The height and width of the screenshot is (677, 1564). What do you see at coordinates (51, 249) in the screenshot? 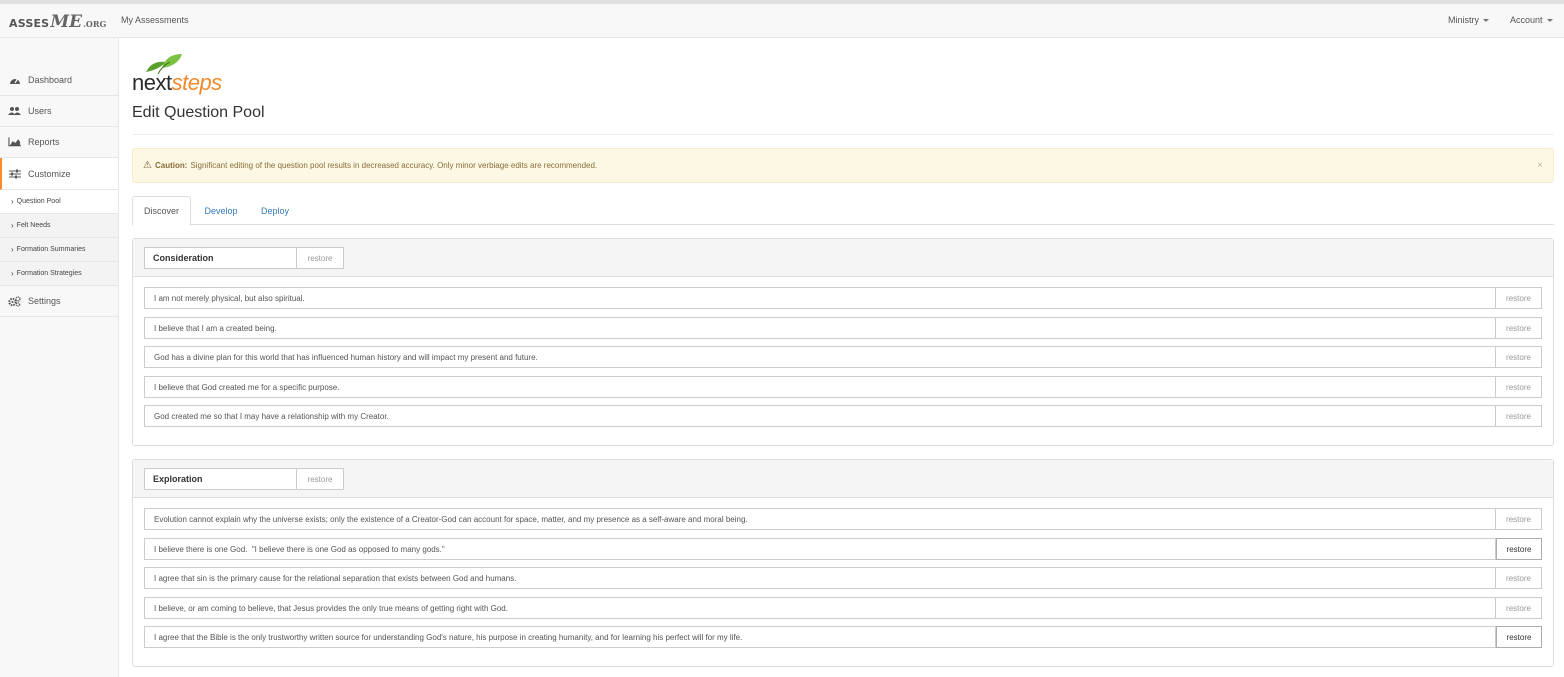
I see `sidebar-subitem-label: Formation Summaries` at bounding box center [51, 249].